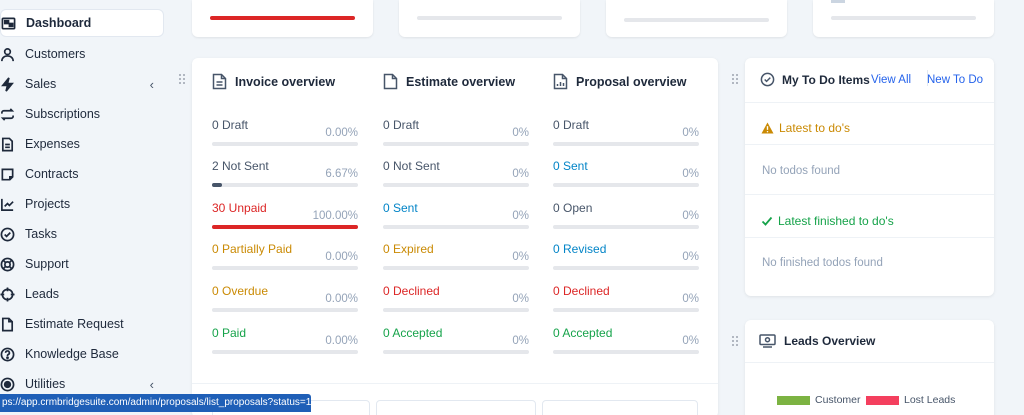 The height and width of the screenshot is (415, 1024). Describe the element at coordinates (7, 144) in the screenshot. I see `file-icon` at that location.